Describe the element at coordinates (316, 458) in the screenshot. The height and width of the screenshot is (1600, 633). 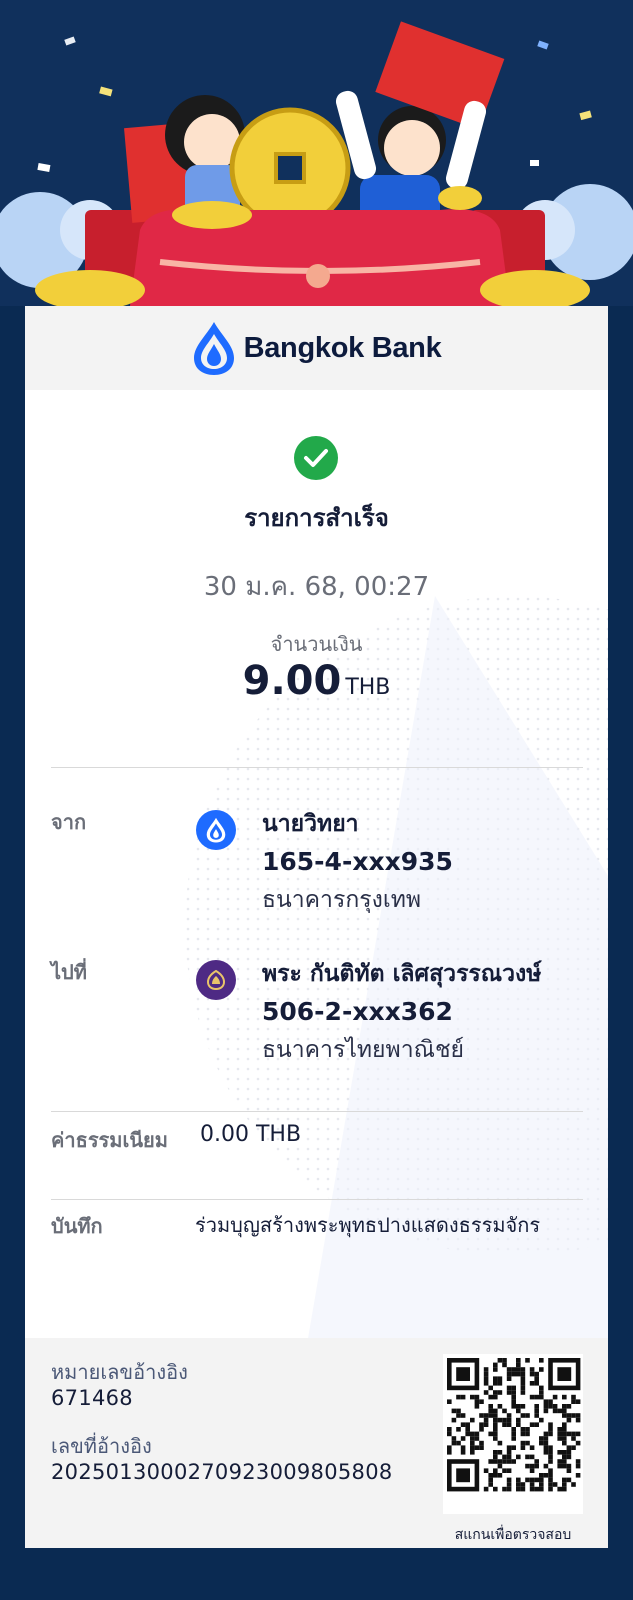
I see `success-check-icon` at that location.